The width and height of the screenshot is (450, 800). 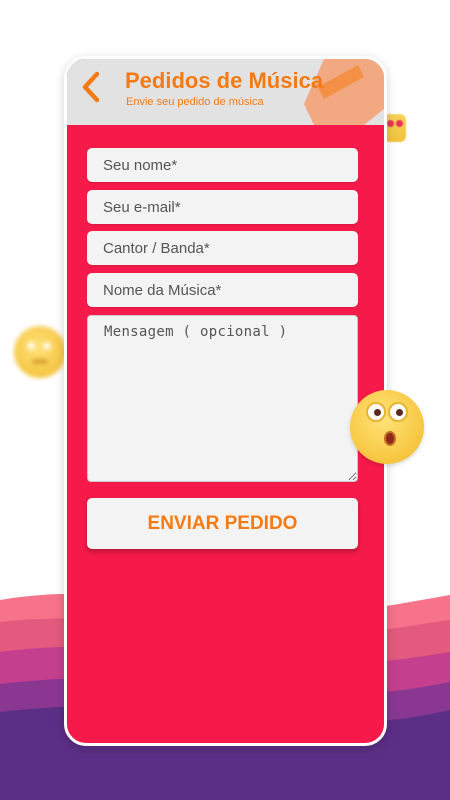 I want to click on name-input, so click(x=222, y=165).